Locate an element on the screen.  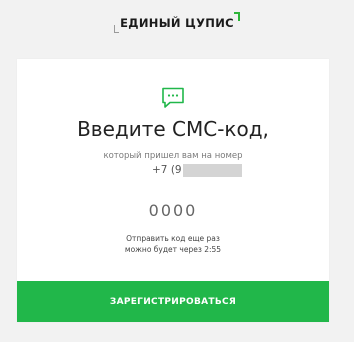
masked-phone-number: +7 (9 is located at coordinates (197, 170).